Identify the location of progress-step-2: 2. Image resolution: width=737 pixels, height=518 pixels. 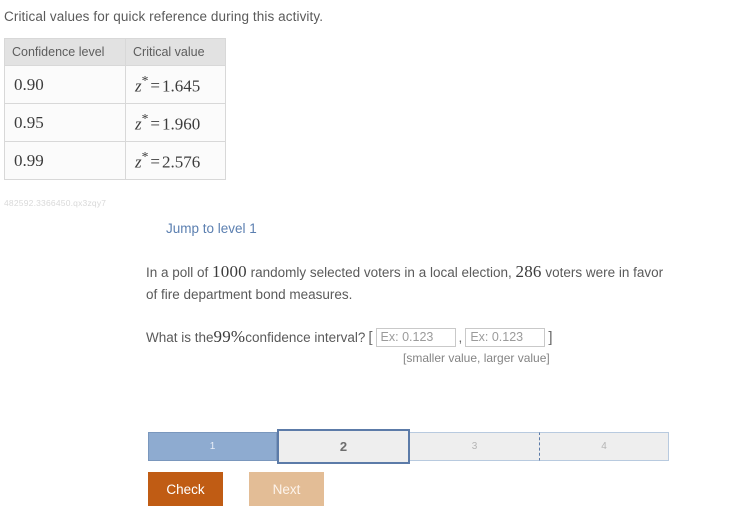
(343, 446).